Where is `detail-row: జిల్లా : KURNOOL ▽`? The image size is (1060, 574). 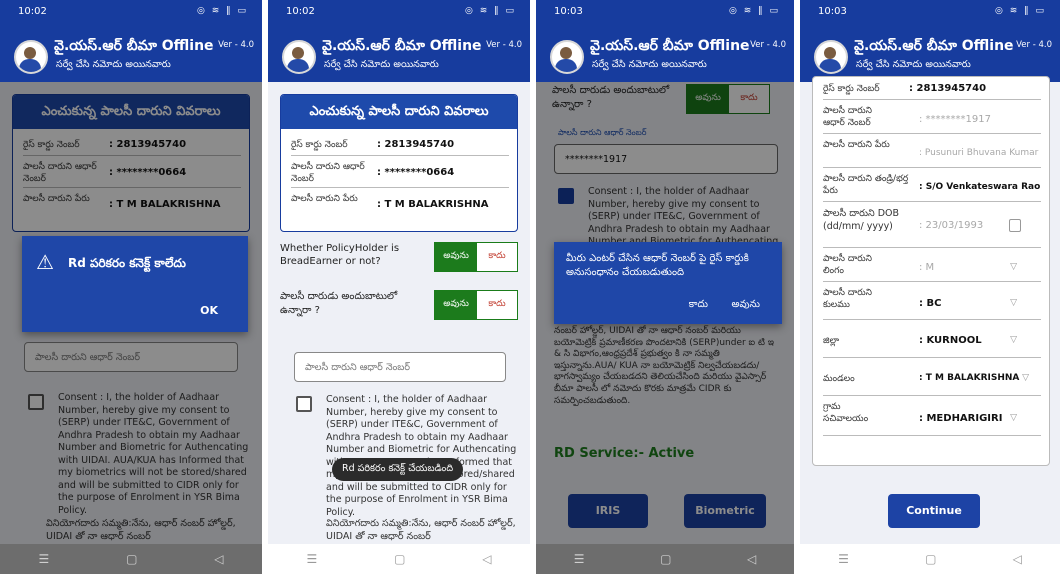
detail-row: జిల్లా : KURNOOL ▽ is located at coordinates (932, 341).